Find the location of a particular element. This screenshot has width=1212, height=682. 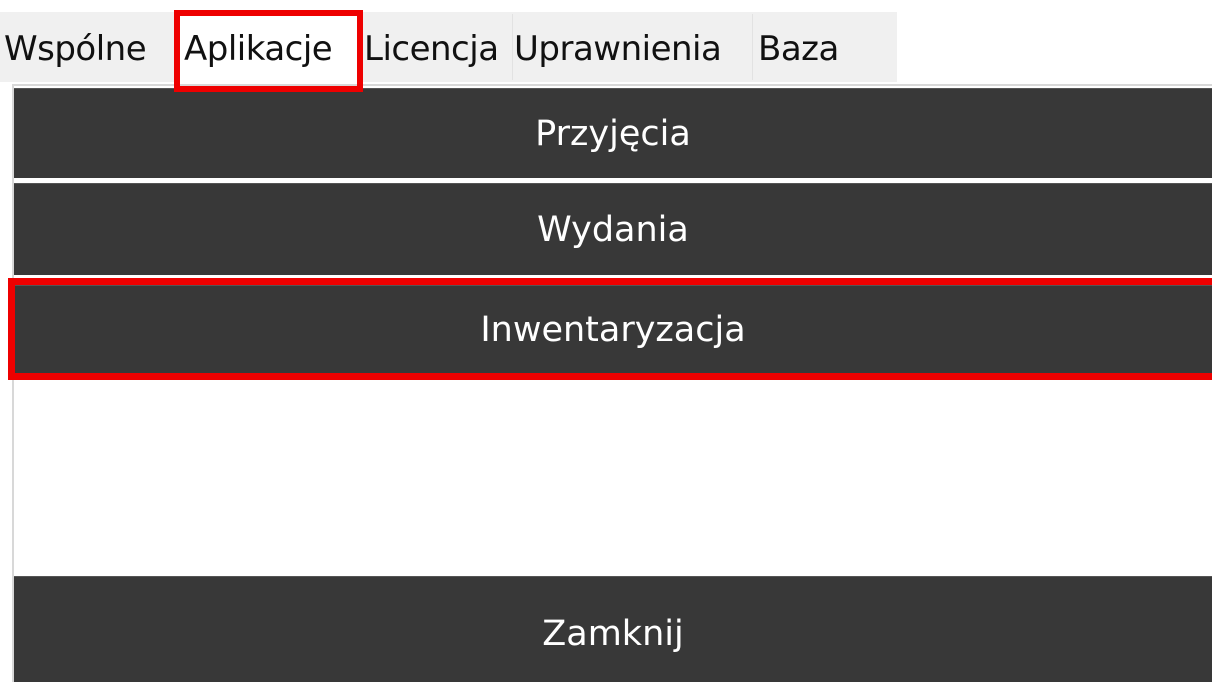

inventory-button: Inwentaryzacja is located at coordinates (613, 329).